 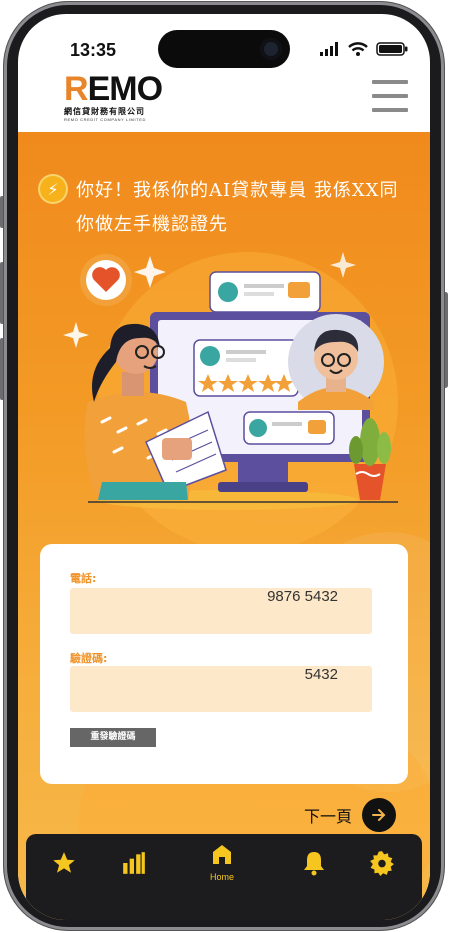 I want to click on status-icons, so click(x=364, y=49).